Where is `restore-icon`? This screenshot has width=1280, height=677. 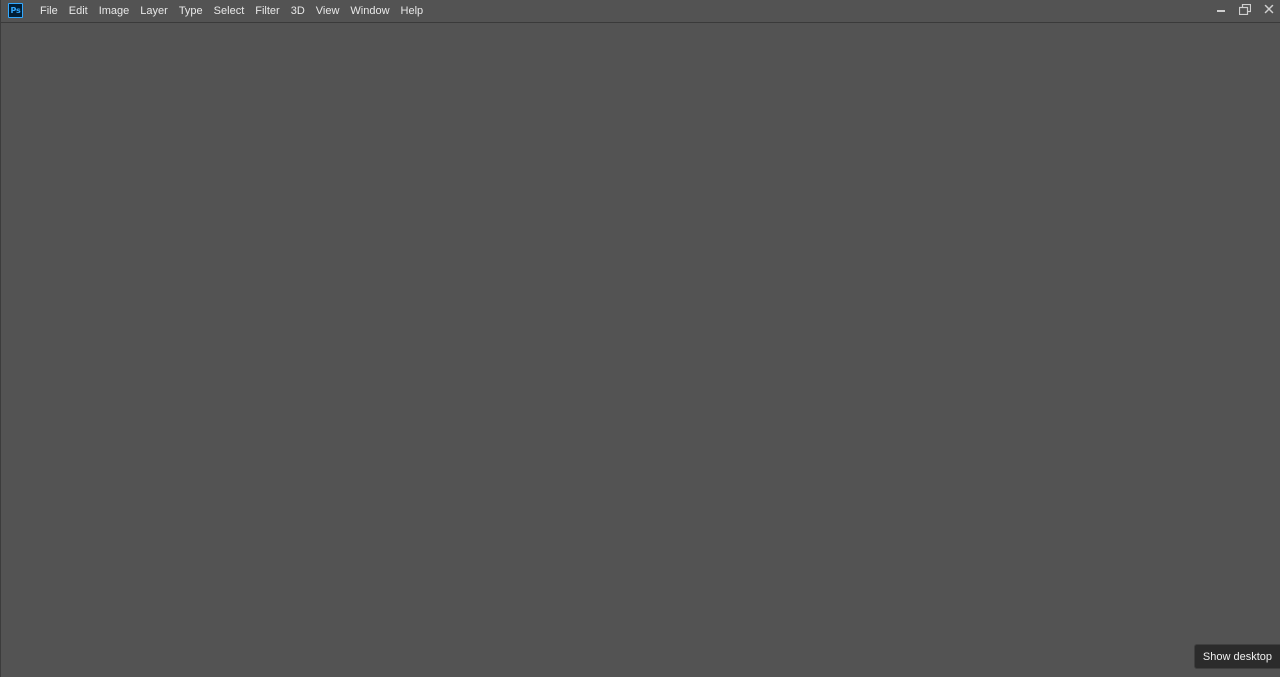
restore-icon is located at coordinates (1245, 9).